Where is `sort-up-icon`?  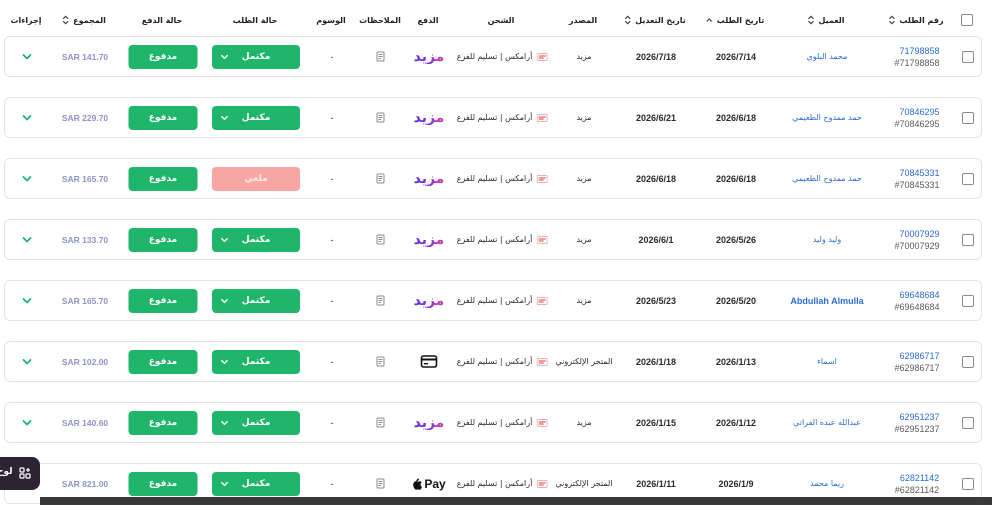
sort-up-icon is located at coordinates (709, 20).